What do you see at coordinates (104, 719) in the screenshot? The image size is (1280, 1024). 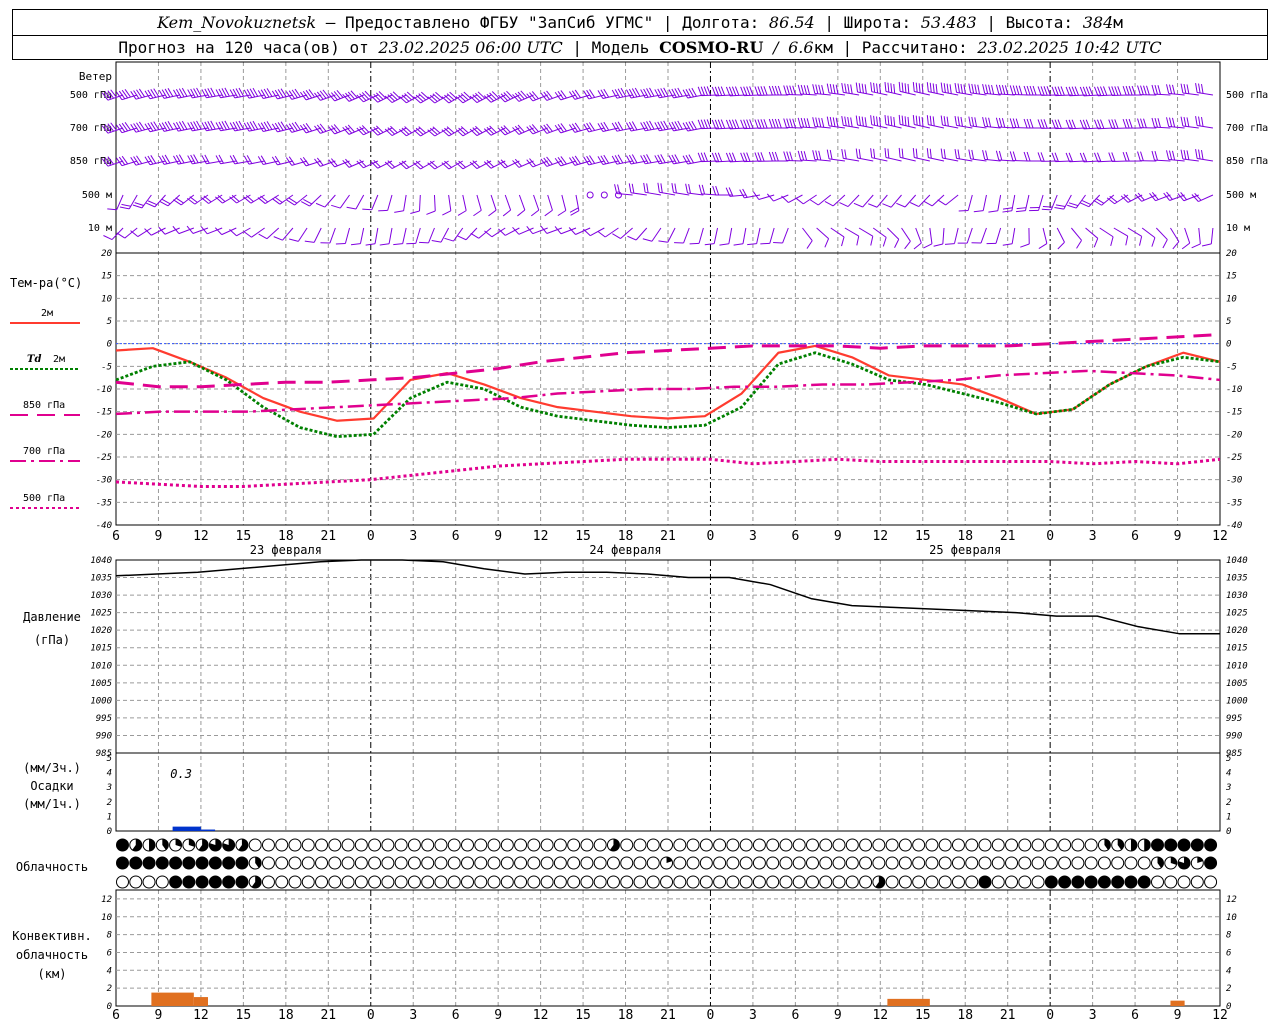 I see `pres-tick-left: 995` at bounding box center [104, 719].